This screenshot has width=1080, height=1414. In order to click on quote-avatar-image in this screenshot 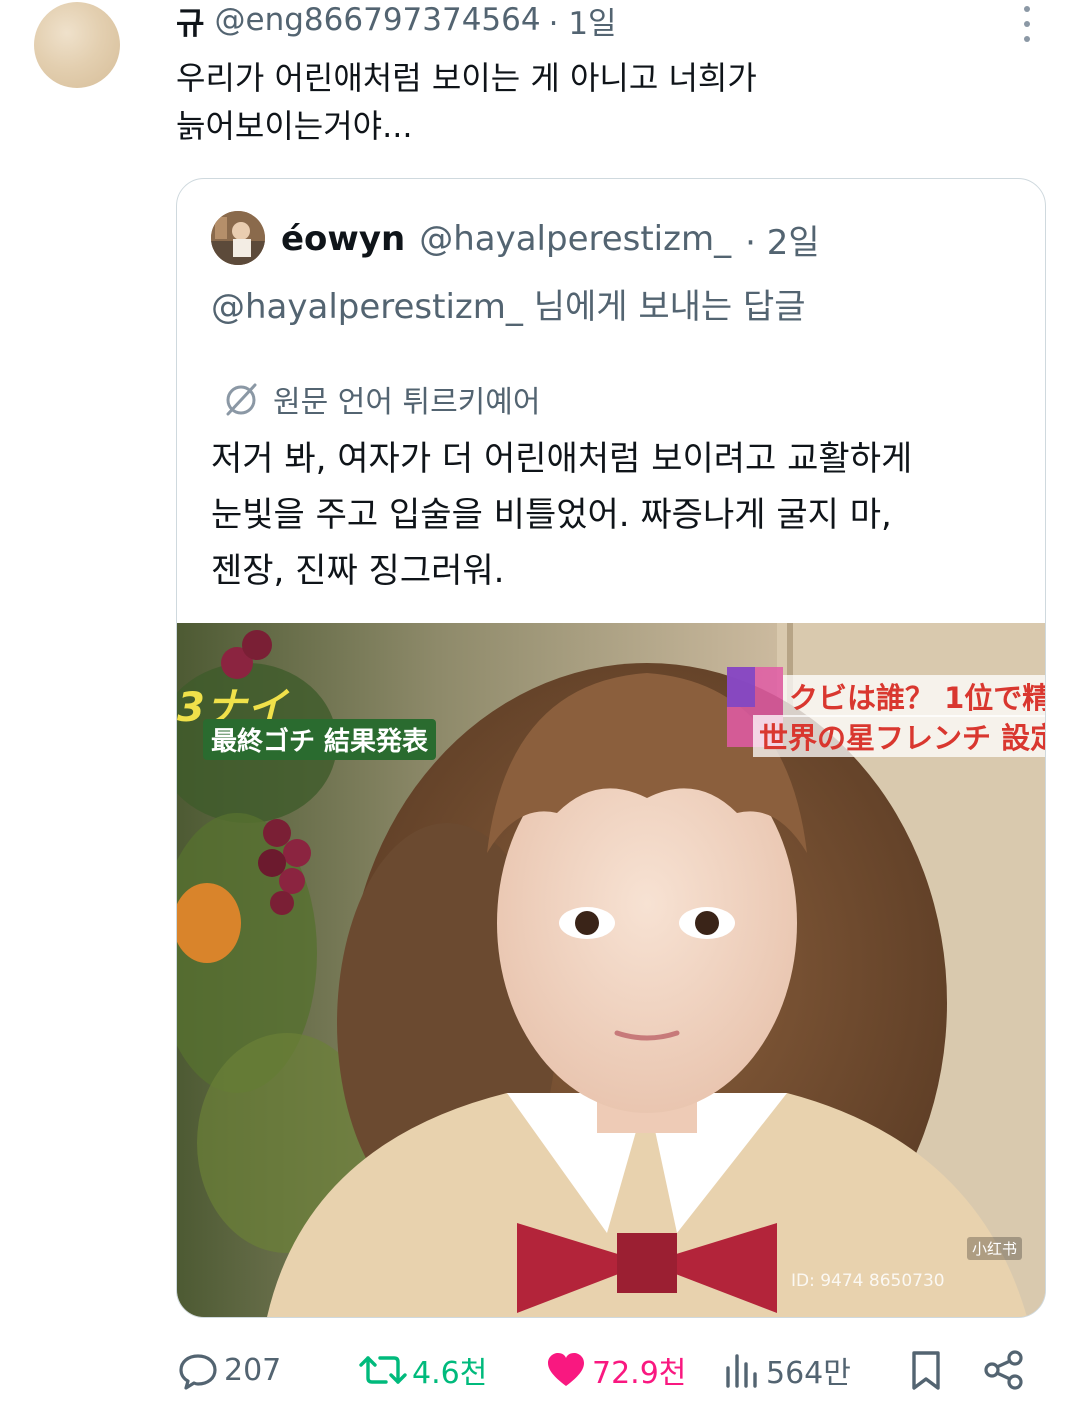, I will do `click(238, 238)`.